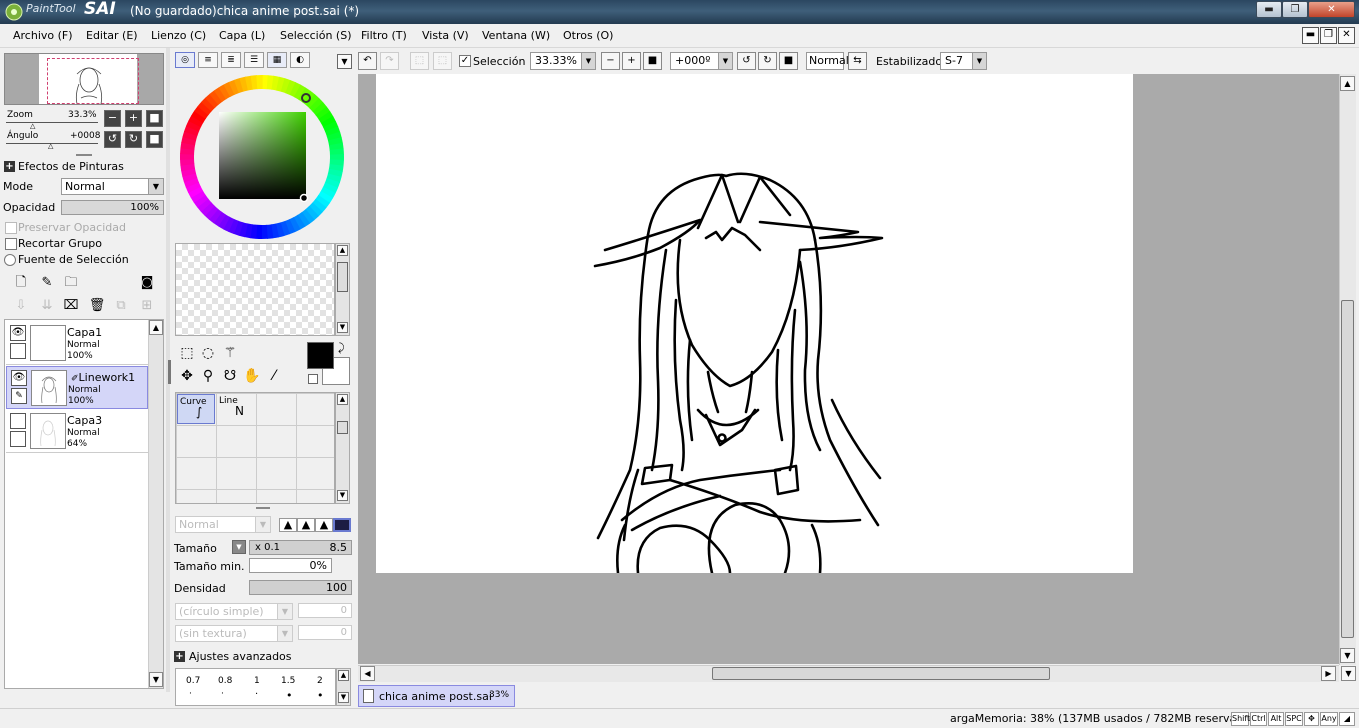  I want to click on close-button: ✕, so click(1331, 9).